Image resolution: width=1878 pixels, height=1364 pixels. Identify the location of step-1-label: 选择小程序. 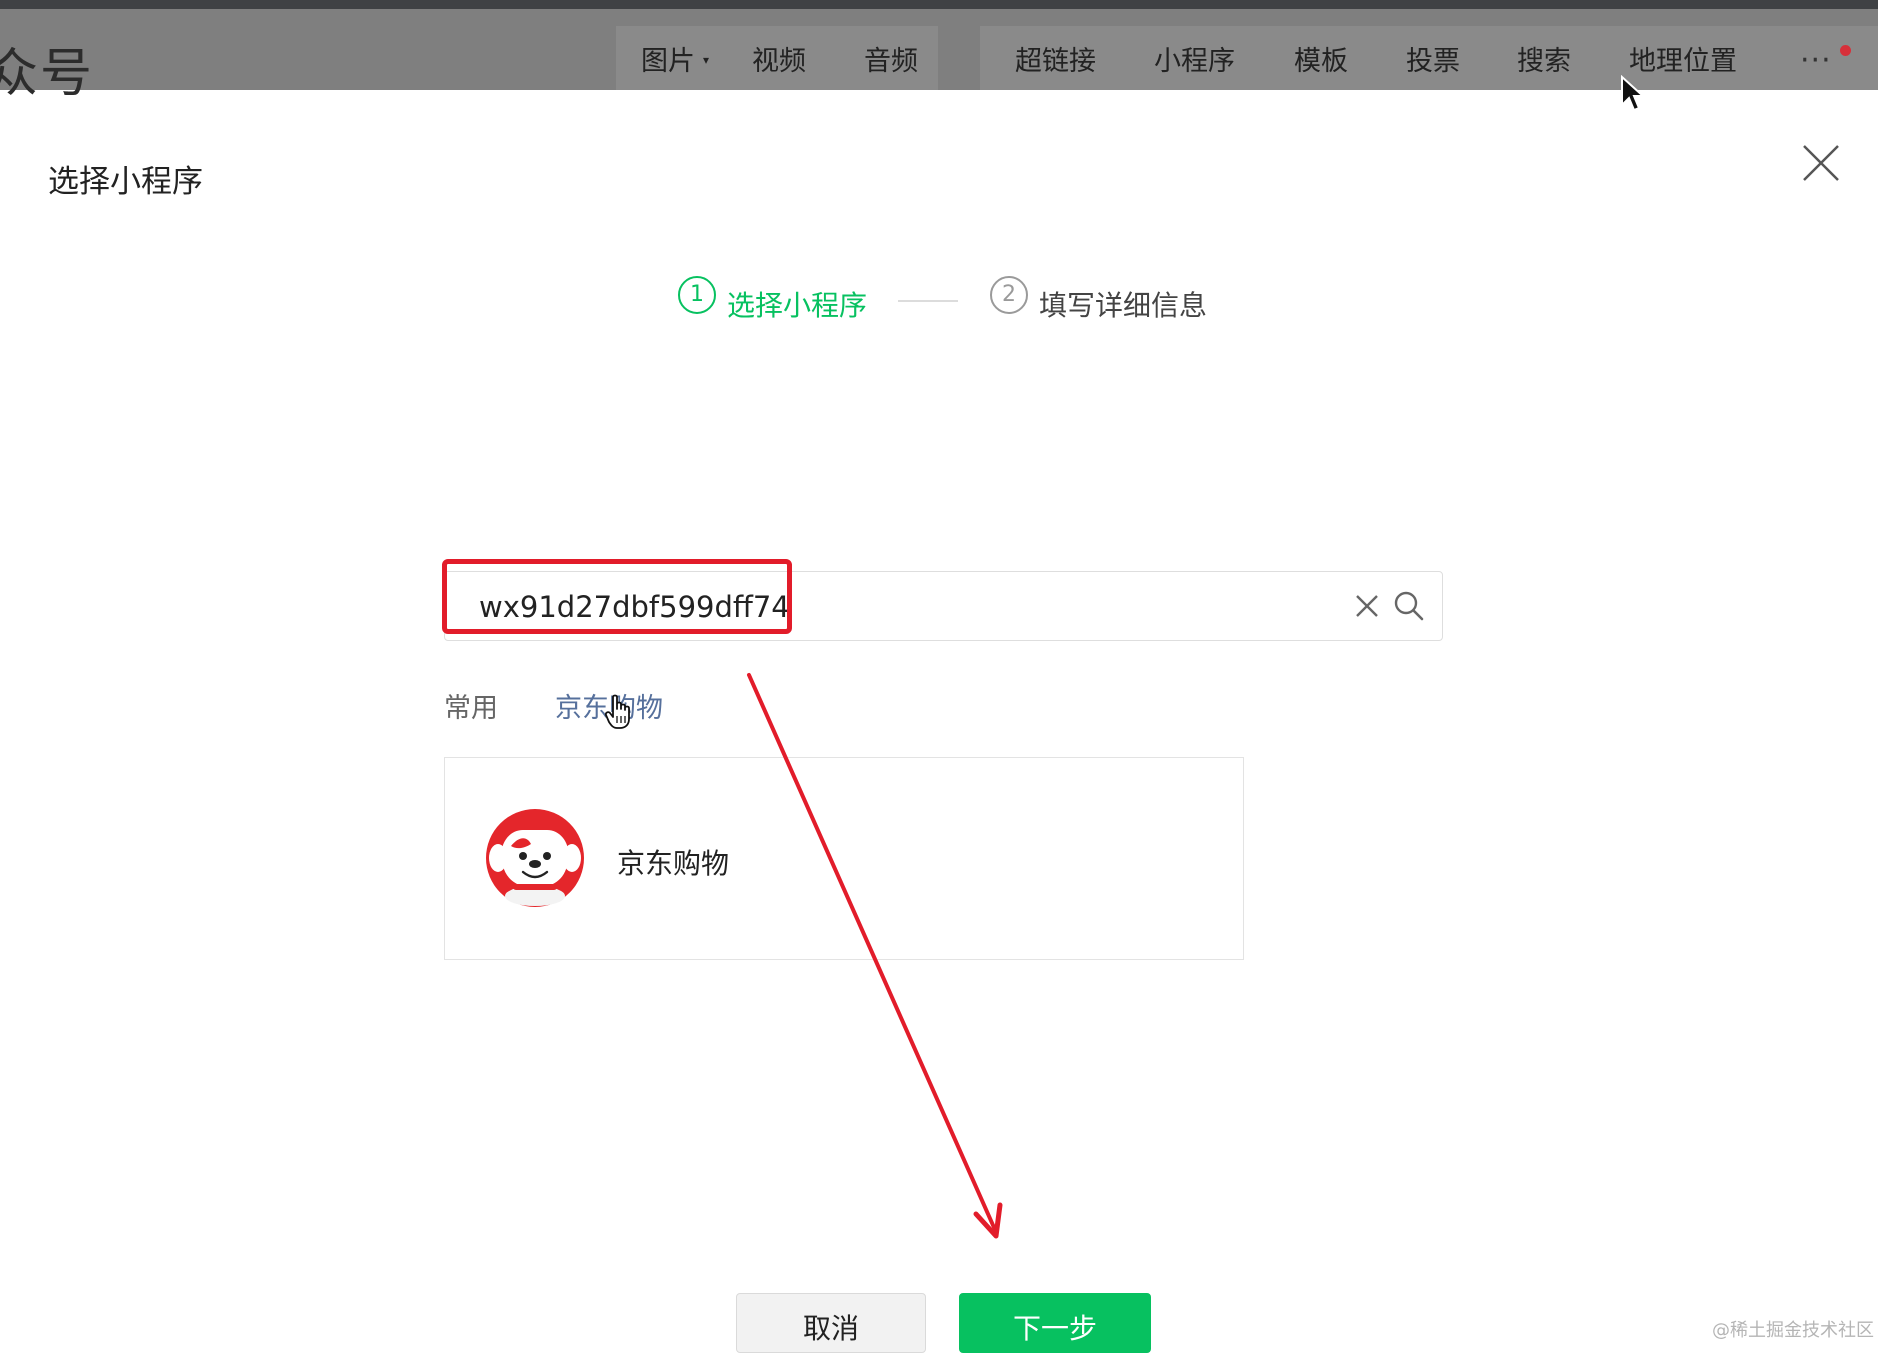
(797, 305).